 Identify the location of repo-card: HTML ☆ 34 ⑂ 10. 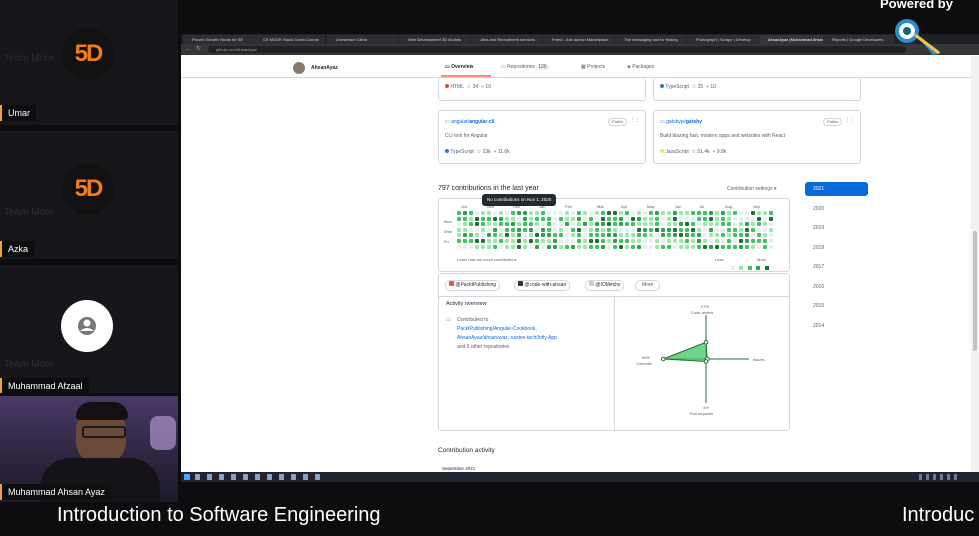
(542, 89).